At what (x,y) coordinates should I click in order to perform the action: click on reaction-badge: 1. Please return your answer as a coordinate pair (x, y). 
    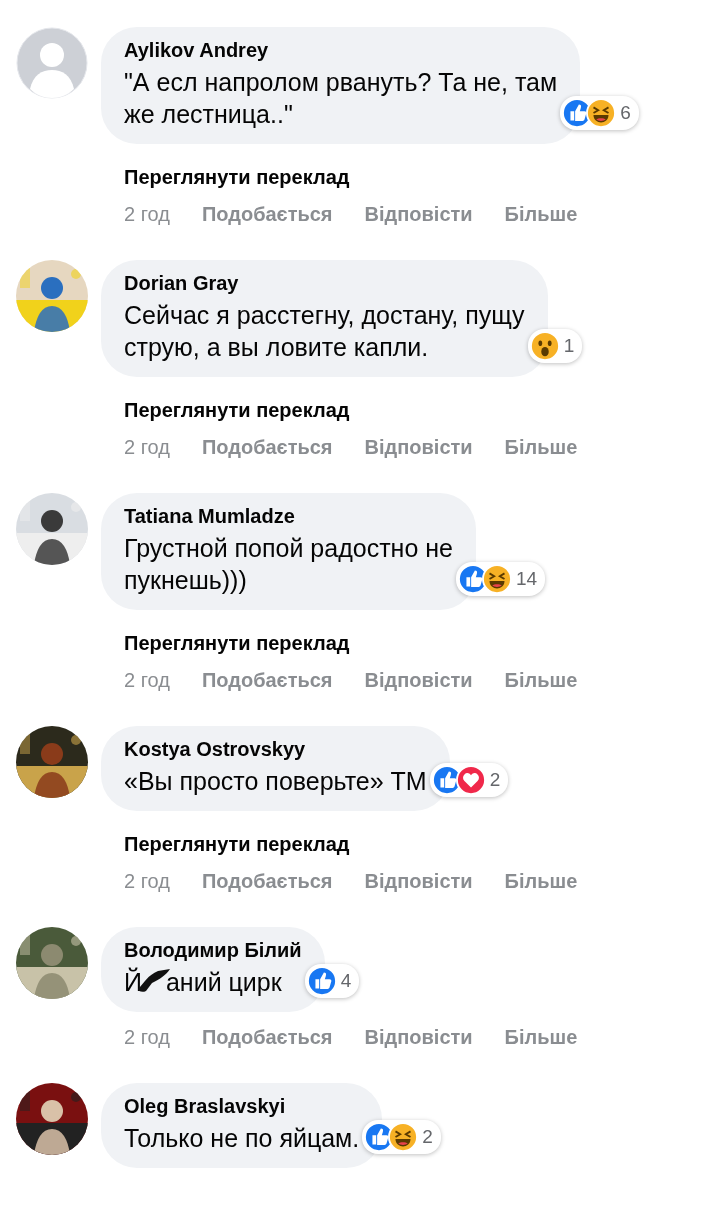
    Looking at the image, I should click on (555, 346).